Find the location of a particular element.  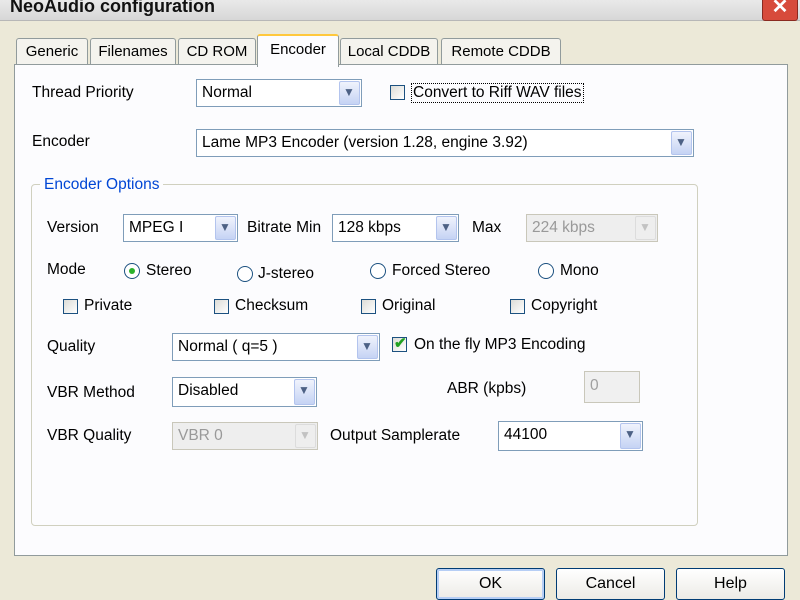

cancel-button: Cancel is located at coordinates (610, 584).